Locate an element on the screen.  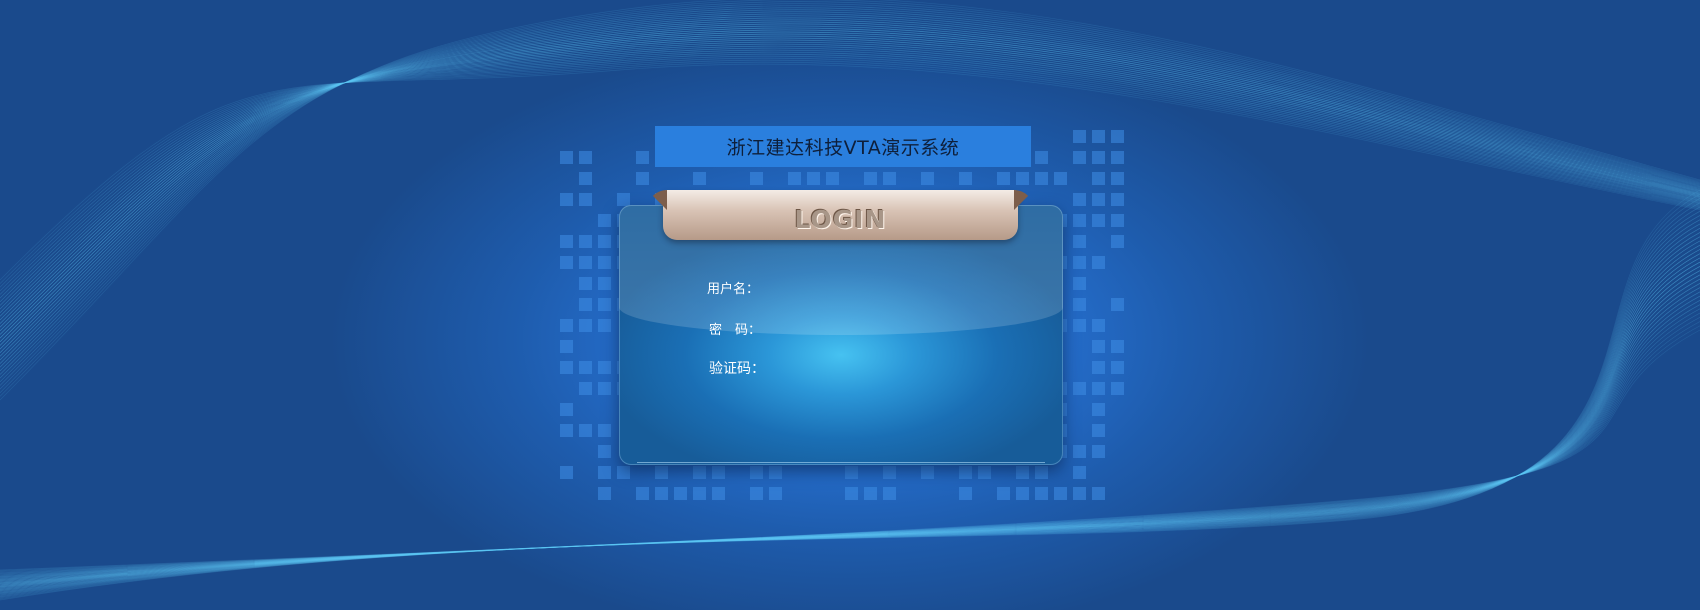
captcha-label: 验证码： is located at coordinates (737, 369).